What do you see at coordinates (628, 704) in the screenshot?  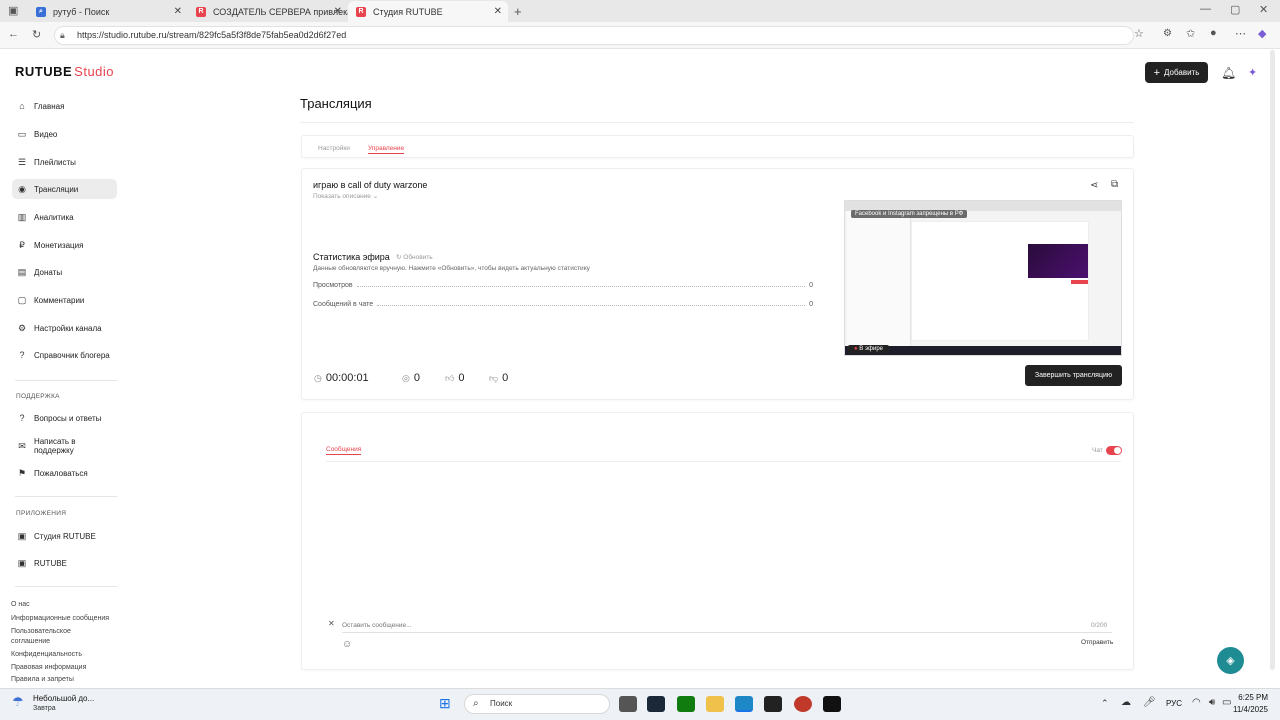 I see `task-view-icon` at bounding box center [628, 704].